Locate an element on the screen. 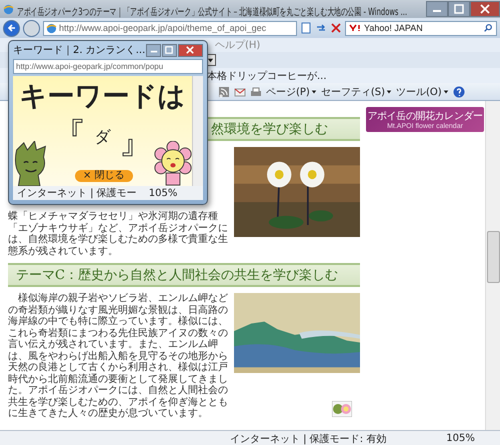  command-menu: ページ(P) is located at coordinates (291, 91).